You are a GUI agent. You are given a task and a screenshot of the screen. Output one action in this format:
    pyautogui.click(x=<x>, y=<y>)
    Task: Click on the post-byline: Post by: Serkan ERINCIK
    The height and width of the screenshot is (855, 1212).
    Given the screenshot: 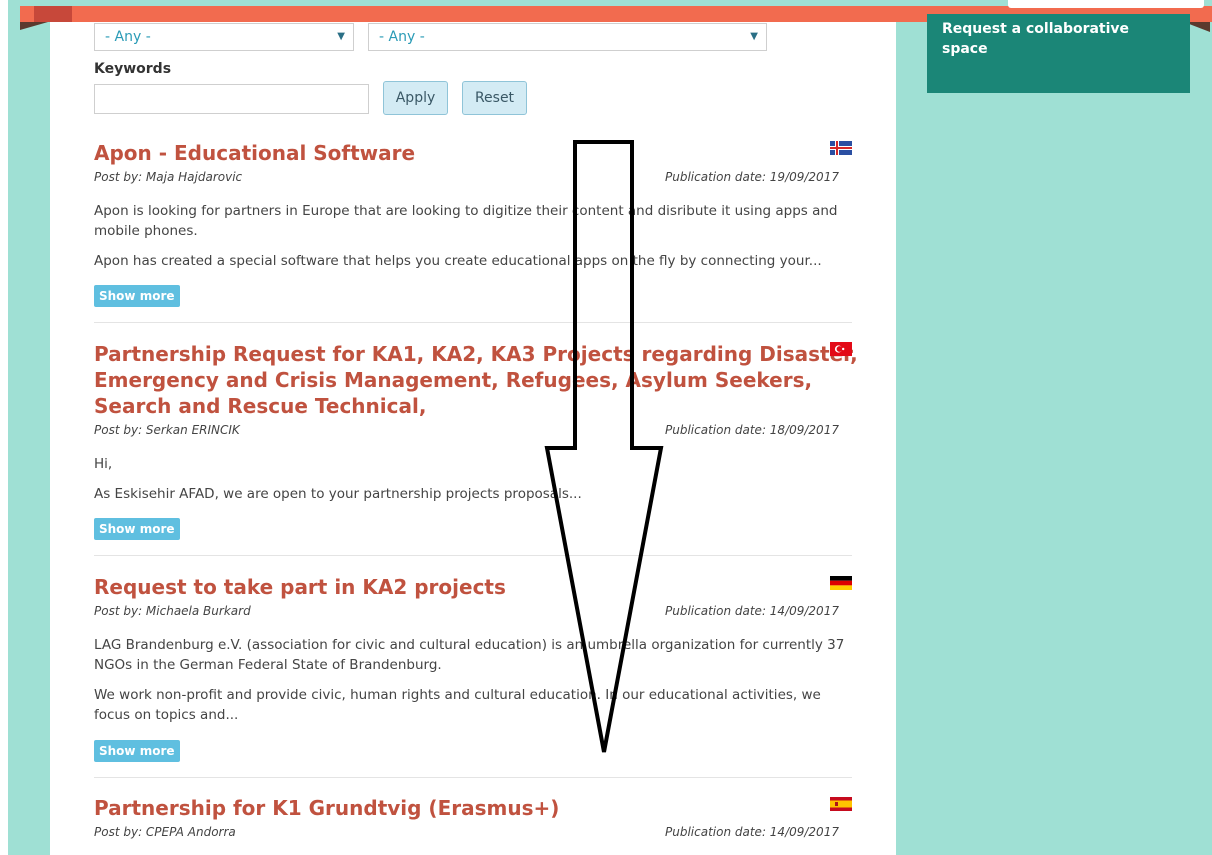 What is the action you would take?
    pyautogui.click(x=167, y=430)
    